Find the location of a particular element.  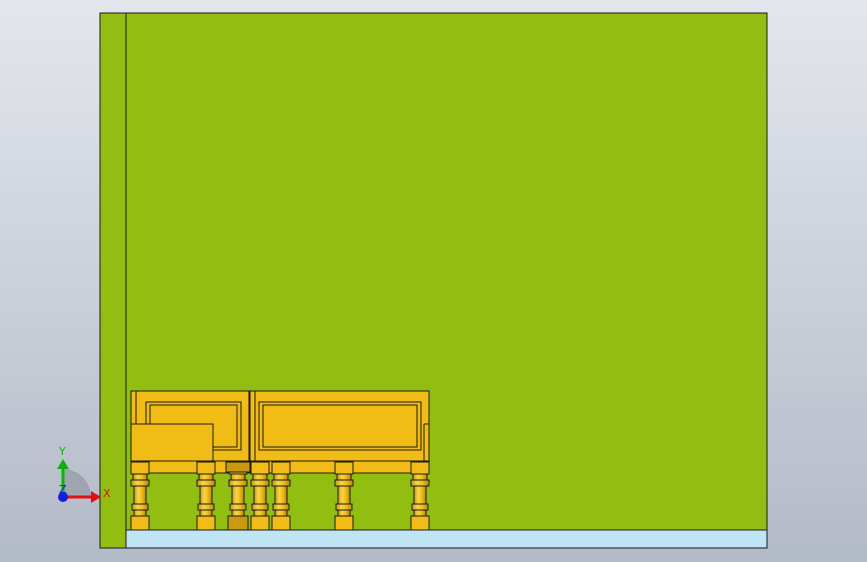

y-axis-arrow is located at coordinates (63, 464).